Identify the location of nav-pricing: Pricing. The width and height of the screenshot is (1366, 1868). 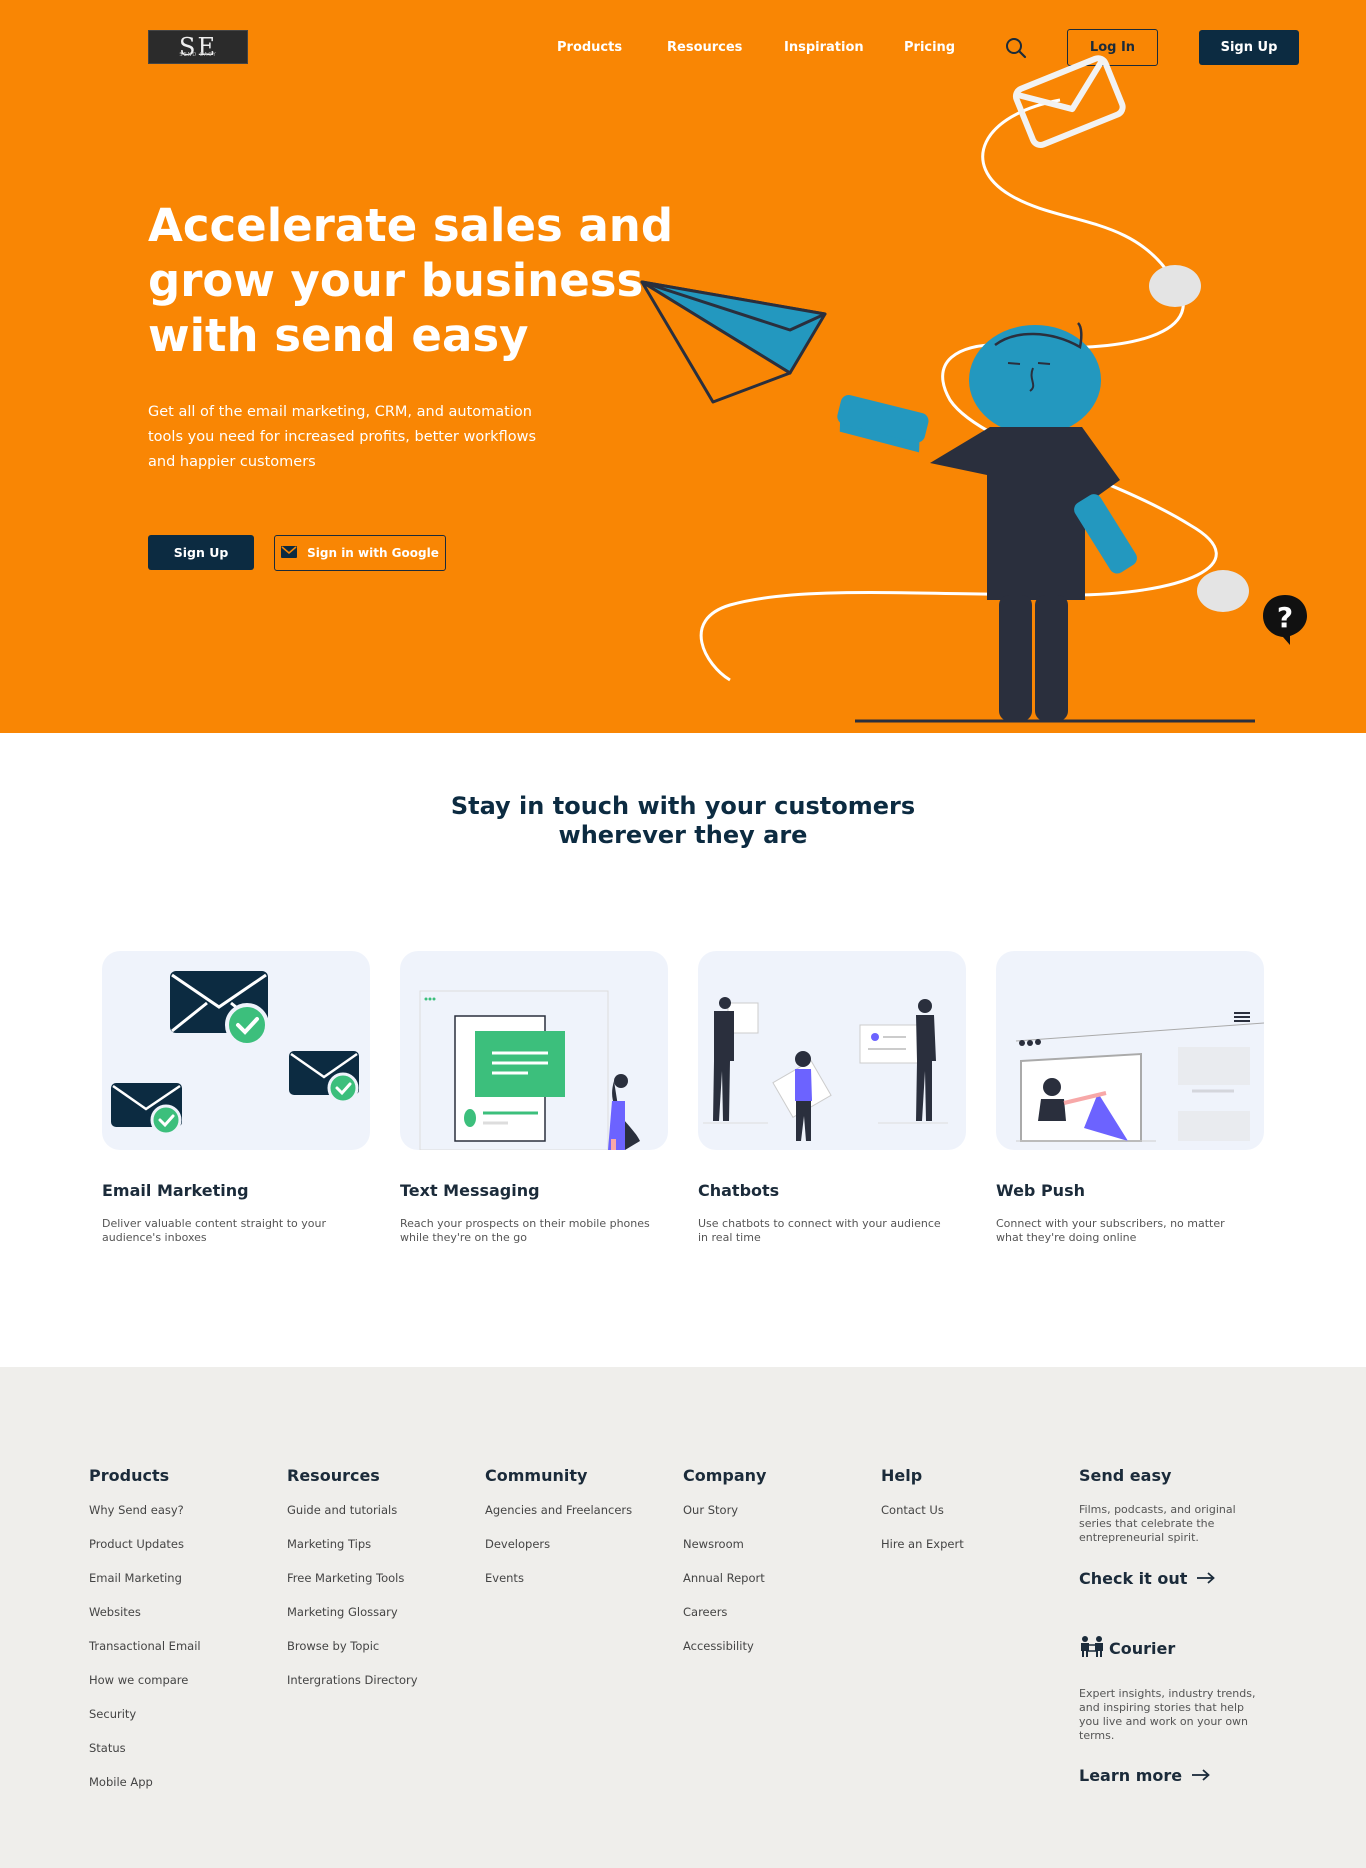
(929, 47).